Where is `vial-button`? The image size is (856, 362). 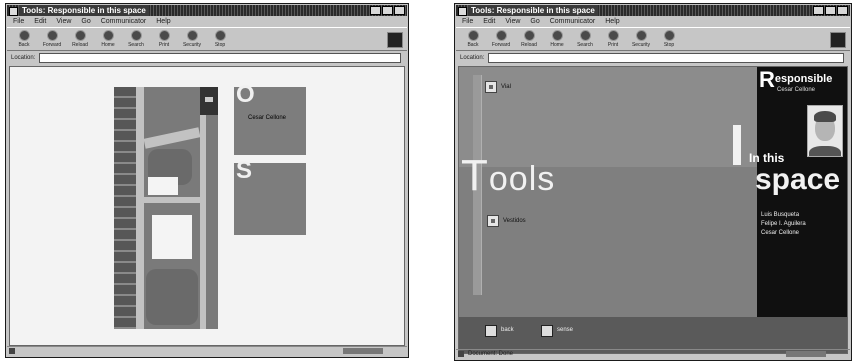
vial-button is located at coordinates (491, 87).